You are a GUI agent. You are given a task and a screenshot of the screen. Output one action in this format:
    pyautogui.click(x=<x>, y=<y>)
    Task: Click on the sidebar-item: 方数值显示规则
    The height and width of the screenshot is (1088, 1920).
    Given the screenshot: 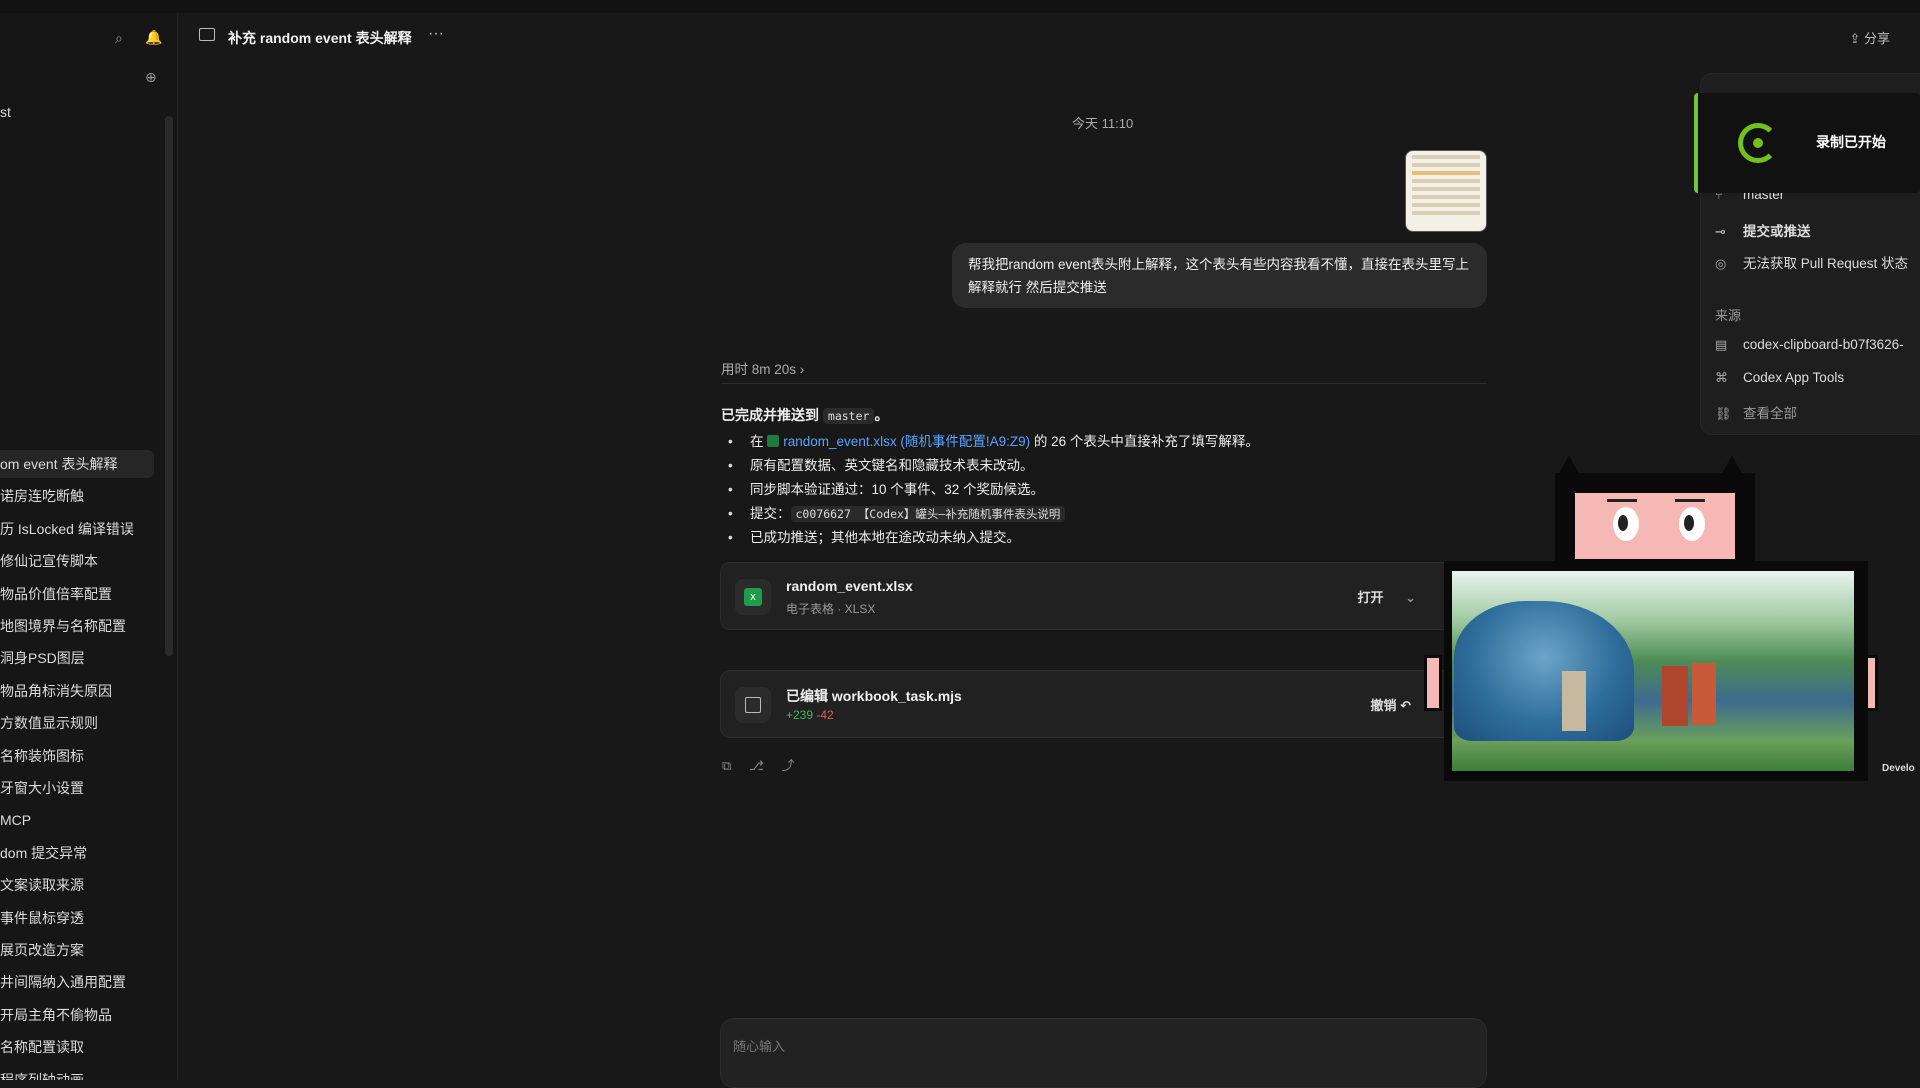 What is the action you would take?
    pyautogui.click(x=77, y=723)
    